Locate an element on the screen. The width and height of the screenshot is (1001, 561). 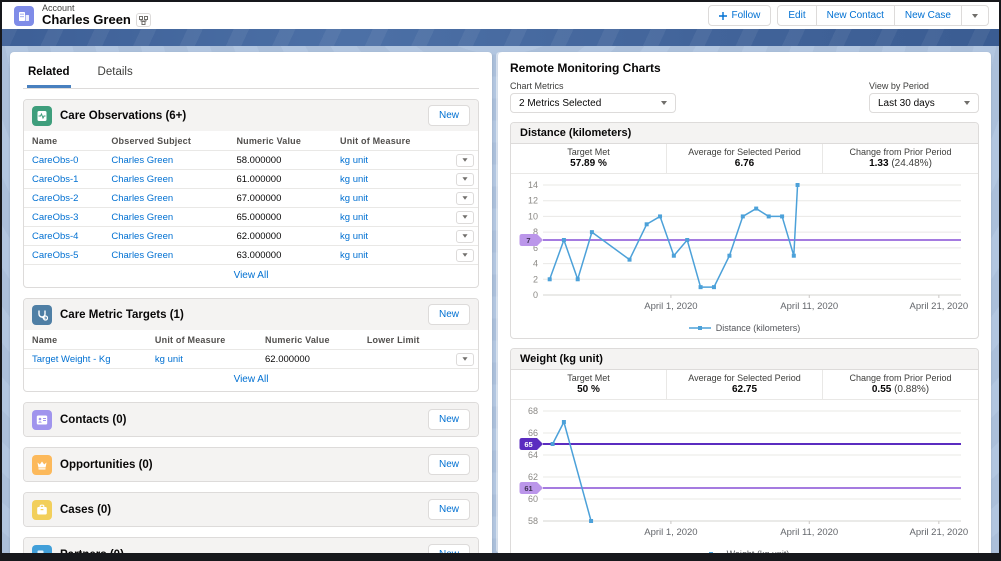
care-metric-targets-icon is located at coordinates (42, 314).